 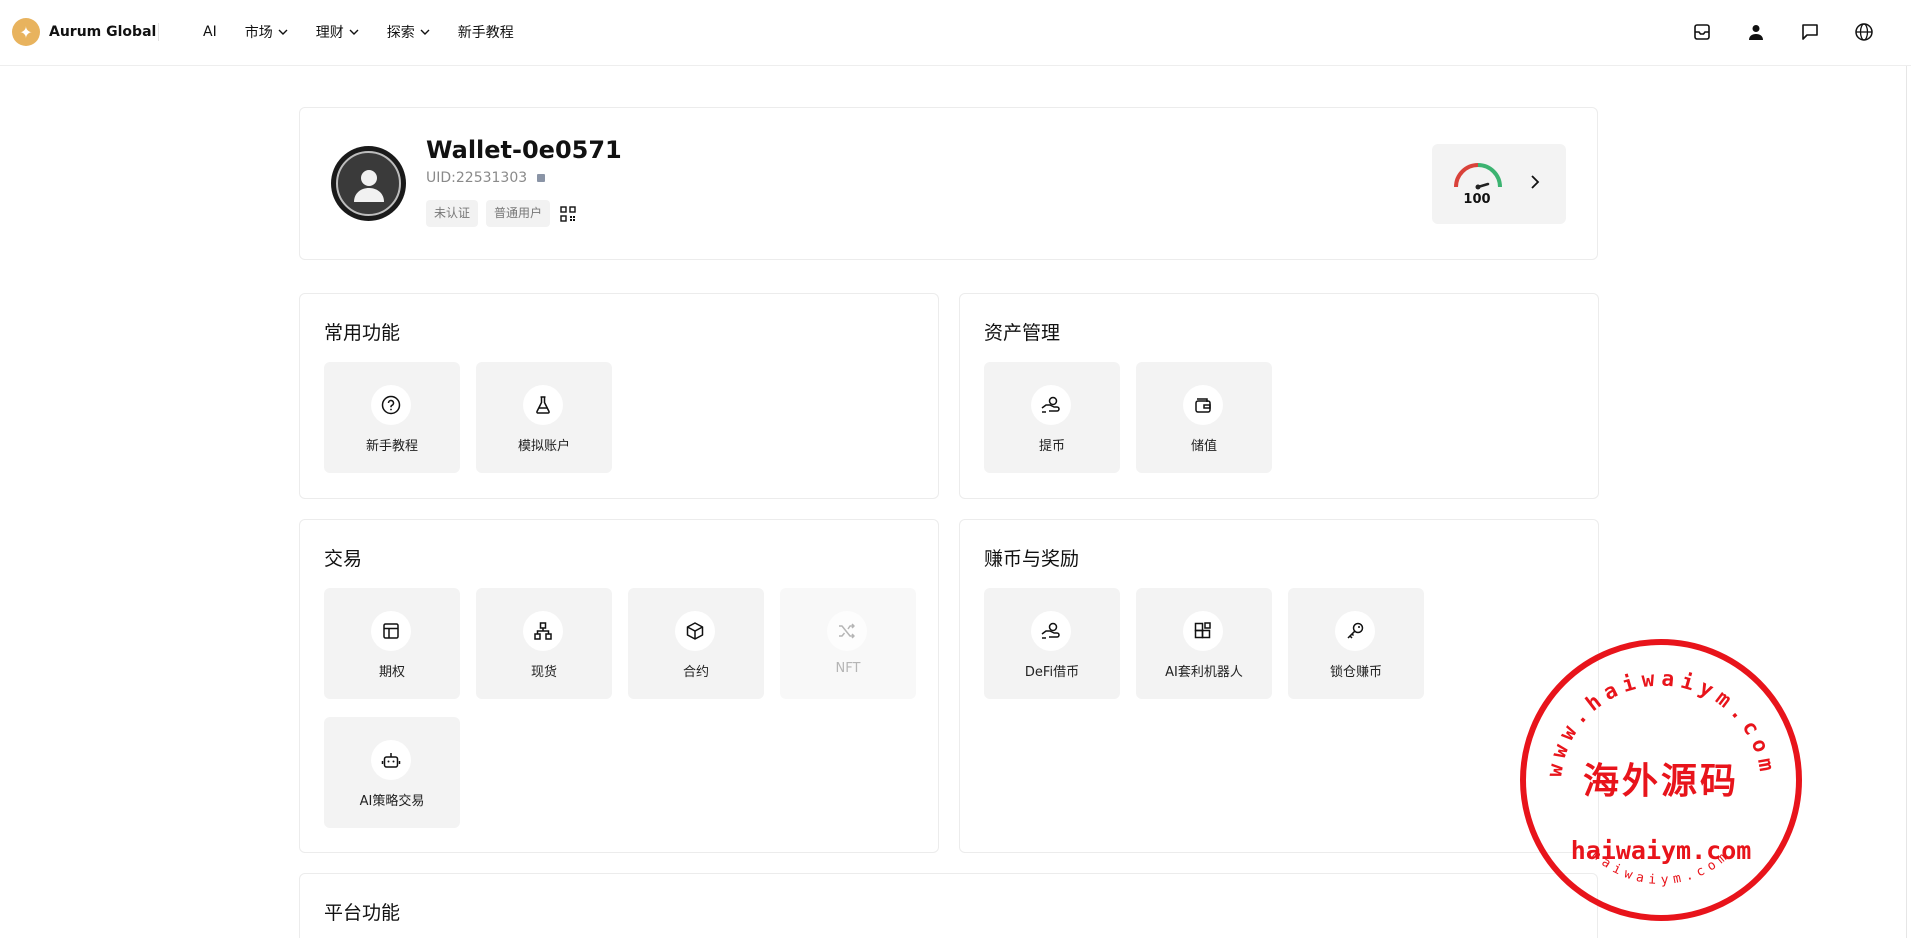 I want to click on tile-ai-arbitrage-bot: AI套利机器人, so click(x=1204, y=643).